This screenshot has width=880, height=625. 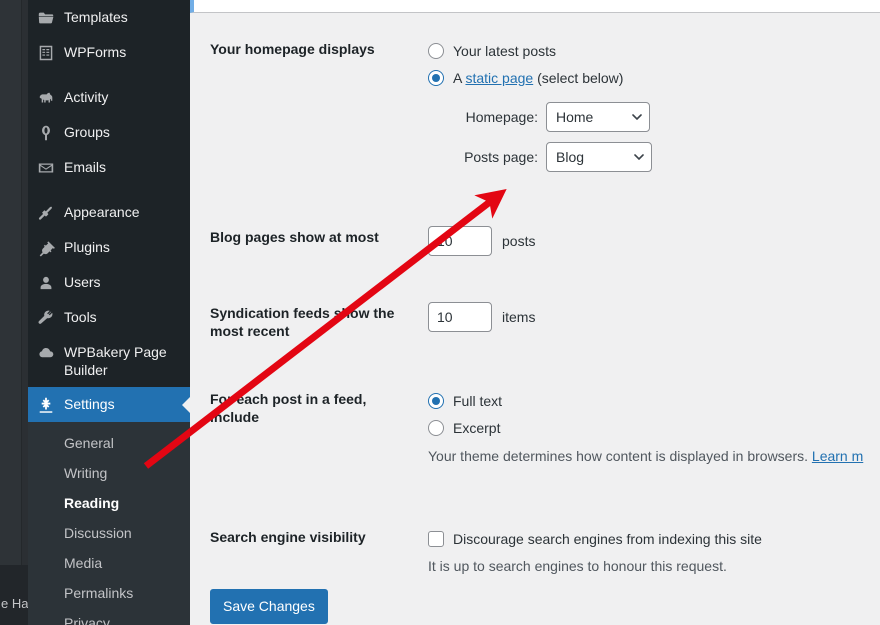 I want to click on sidebar-item-wpforms: WPForms, so click(x=109, y=52).